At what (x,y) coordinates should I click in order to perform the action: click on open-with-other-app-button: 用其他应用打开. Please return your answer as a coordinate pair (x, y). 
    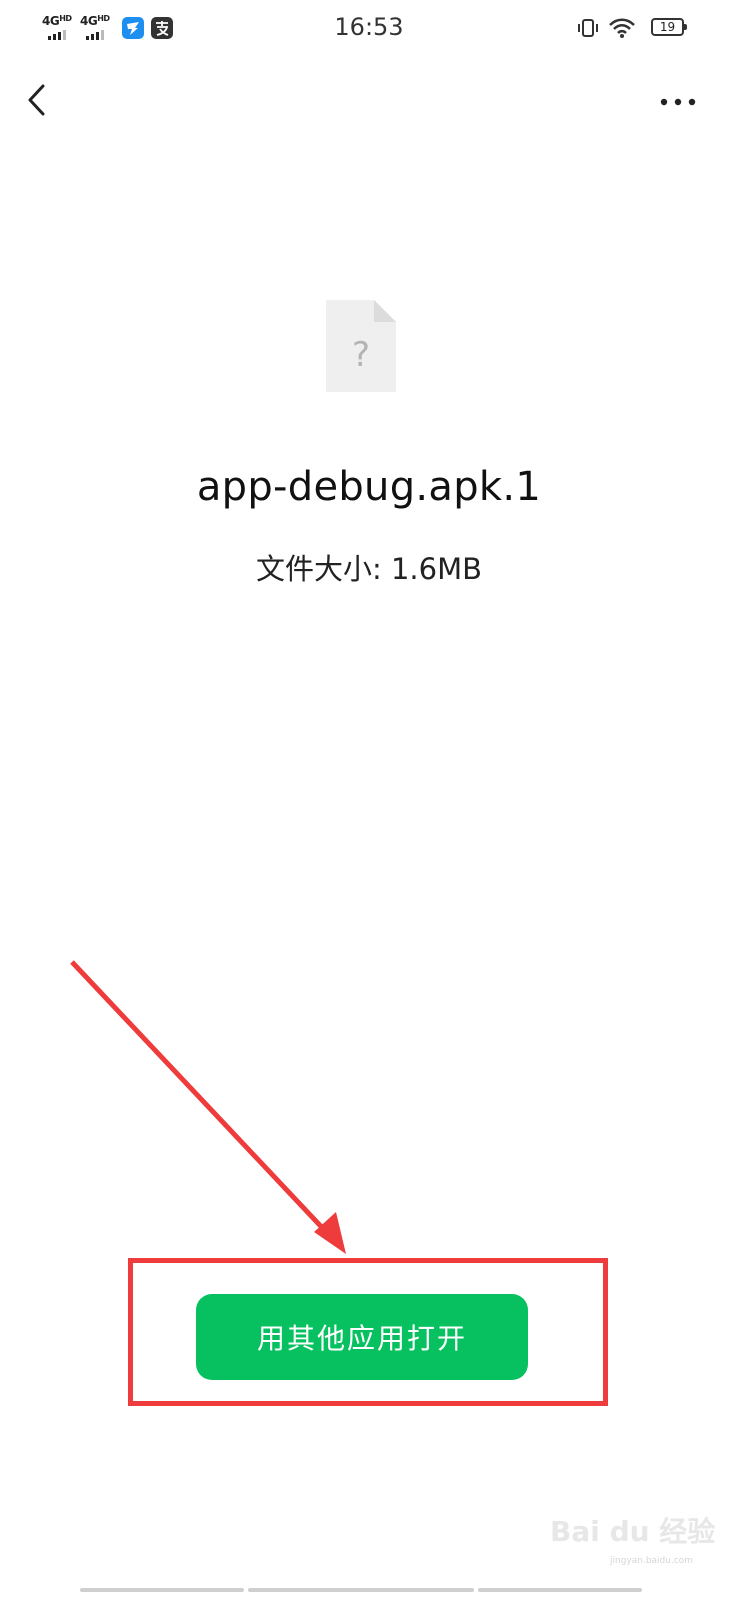
    Looking at the image, I should click on (362, 1337).